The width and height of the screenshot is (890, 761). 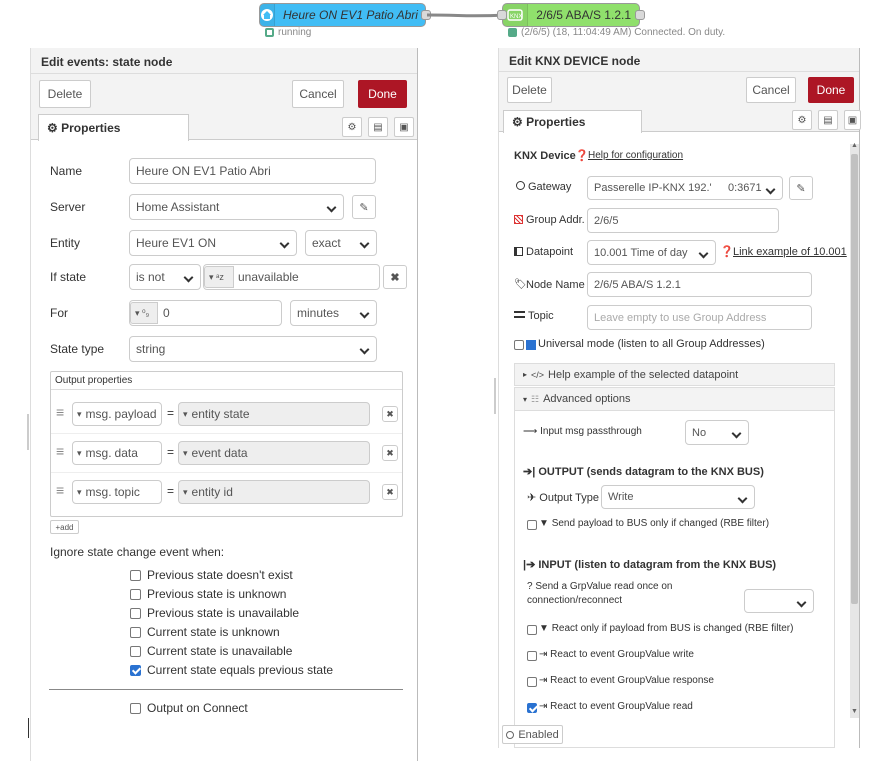 I want to click on add-output-button: + add, so click(x=64, y=527).